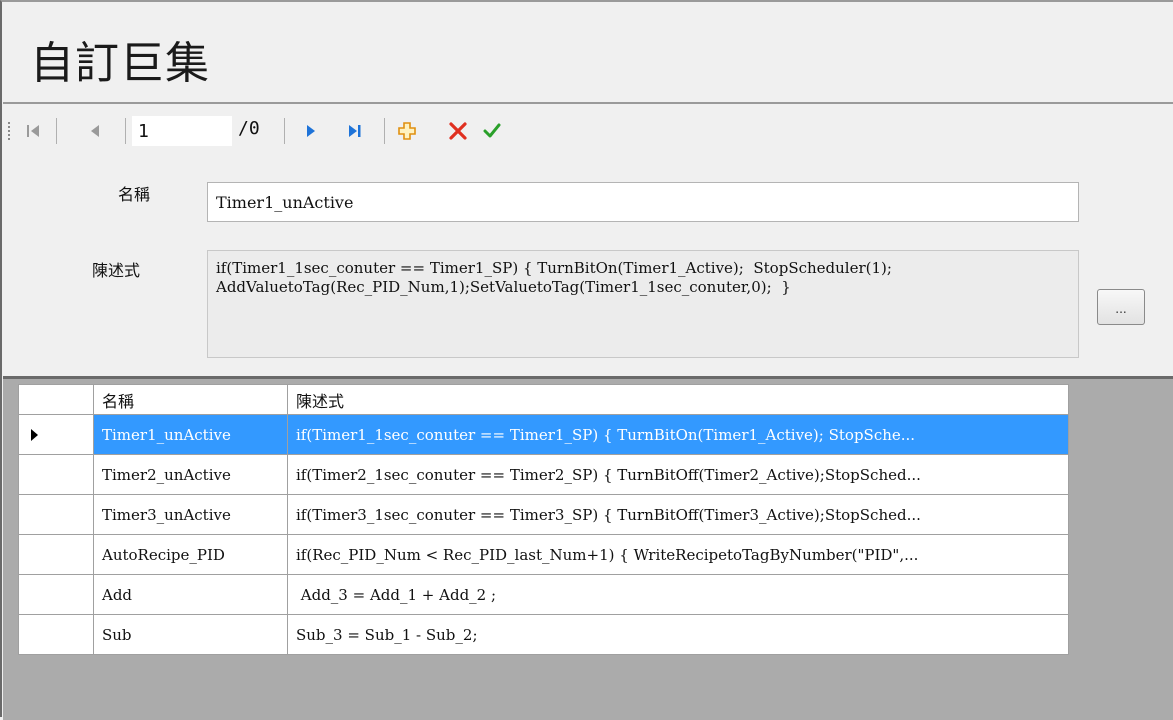 This screenshot has width=1173, height=720. I want to click on record-count-label: /0, so click(249, 128).